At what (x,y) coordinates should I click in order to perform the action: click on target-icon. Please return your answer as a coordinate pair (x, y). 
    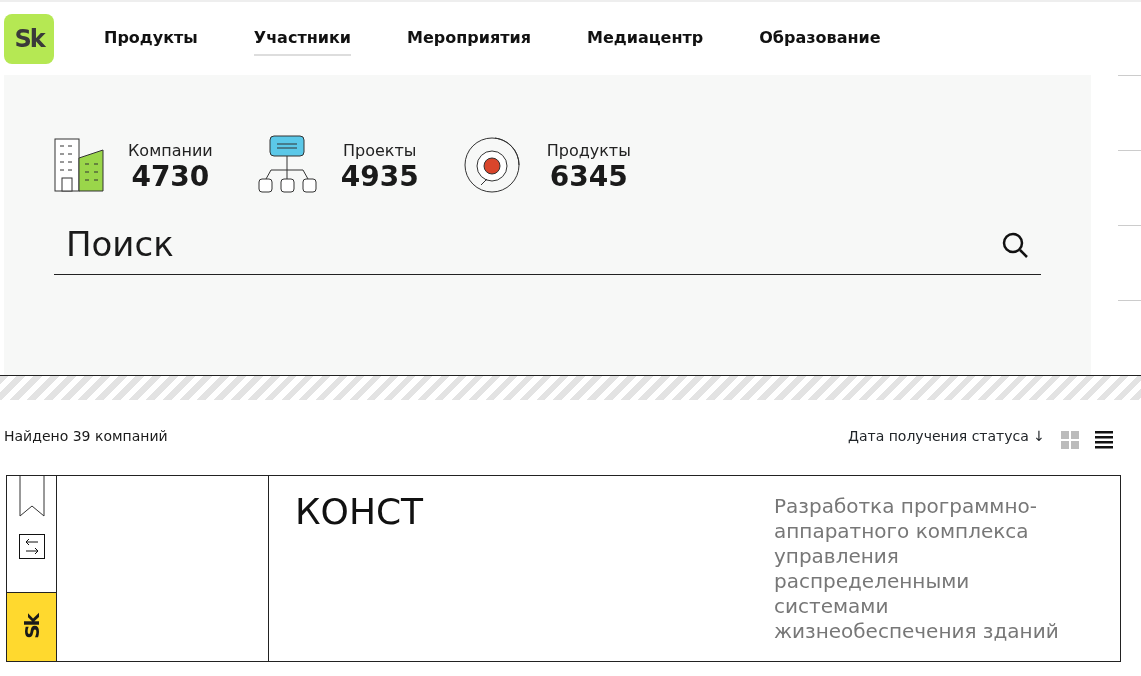
    Looking at the image, I should click on (492, 165).